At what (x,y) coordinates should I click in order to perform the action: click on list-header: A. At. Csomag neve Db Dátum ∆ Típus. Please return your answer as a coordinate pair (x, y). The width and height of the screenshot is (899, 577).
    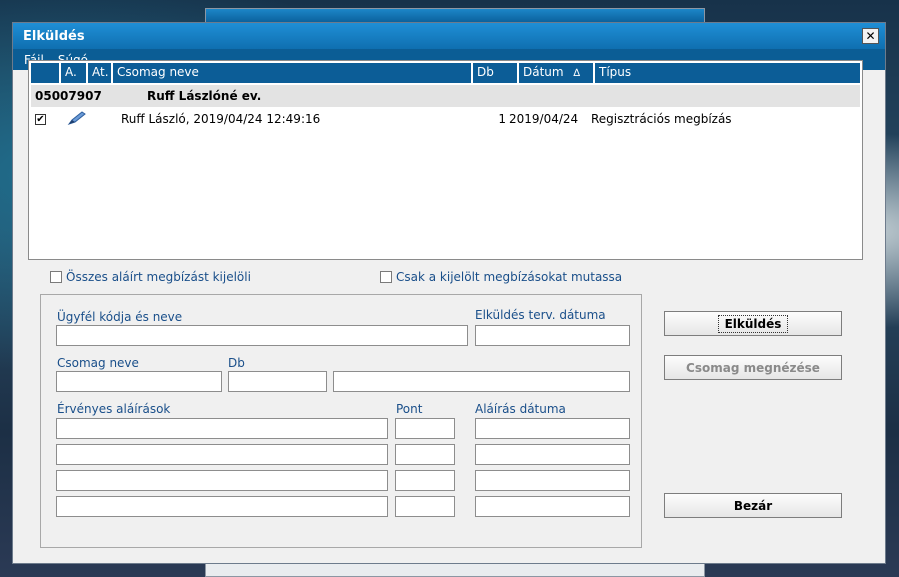
    Looking at the image, I should click on (445, 73).